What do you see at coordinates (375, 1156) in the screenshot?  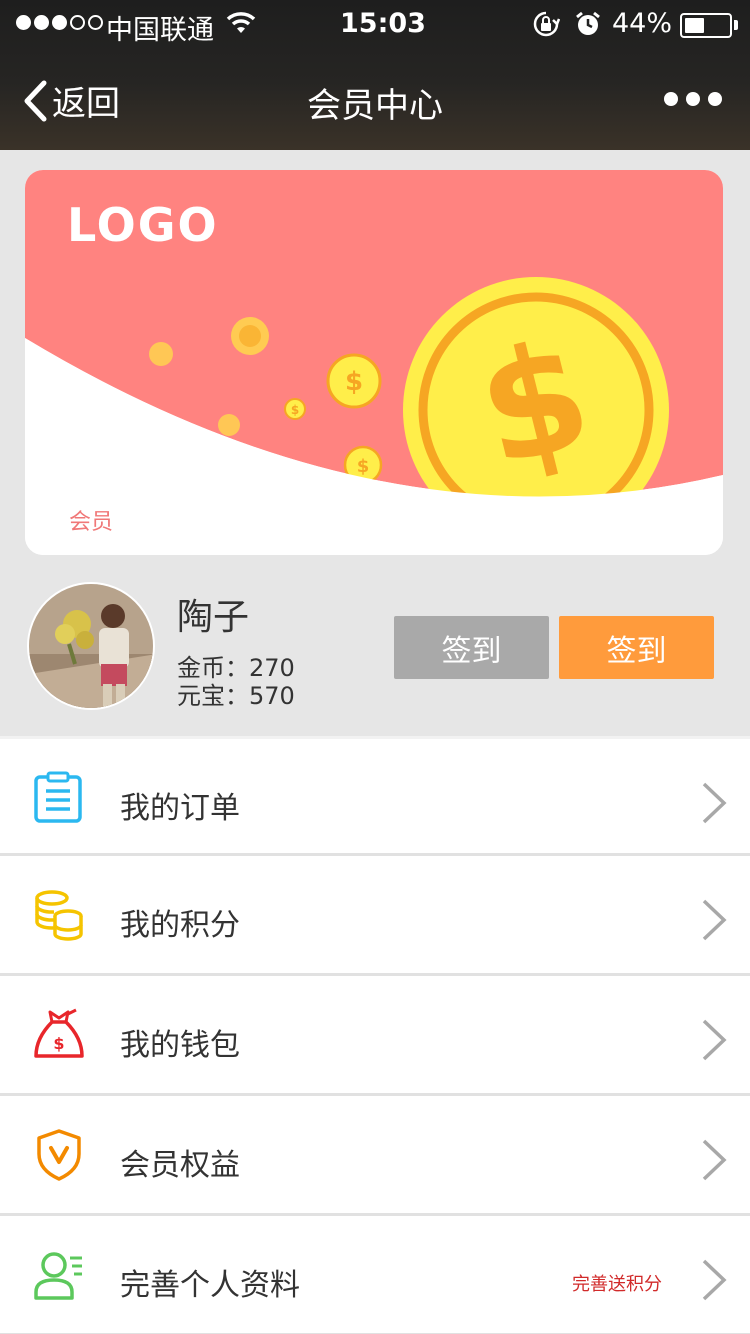 I see `menu-item-benefits: 会员权益` at bounding box center [375, 1156].